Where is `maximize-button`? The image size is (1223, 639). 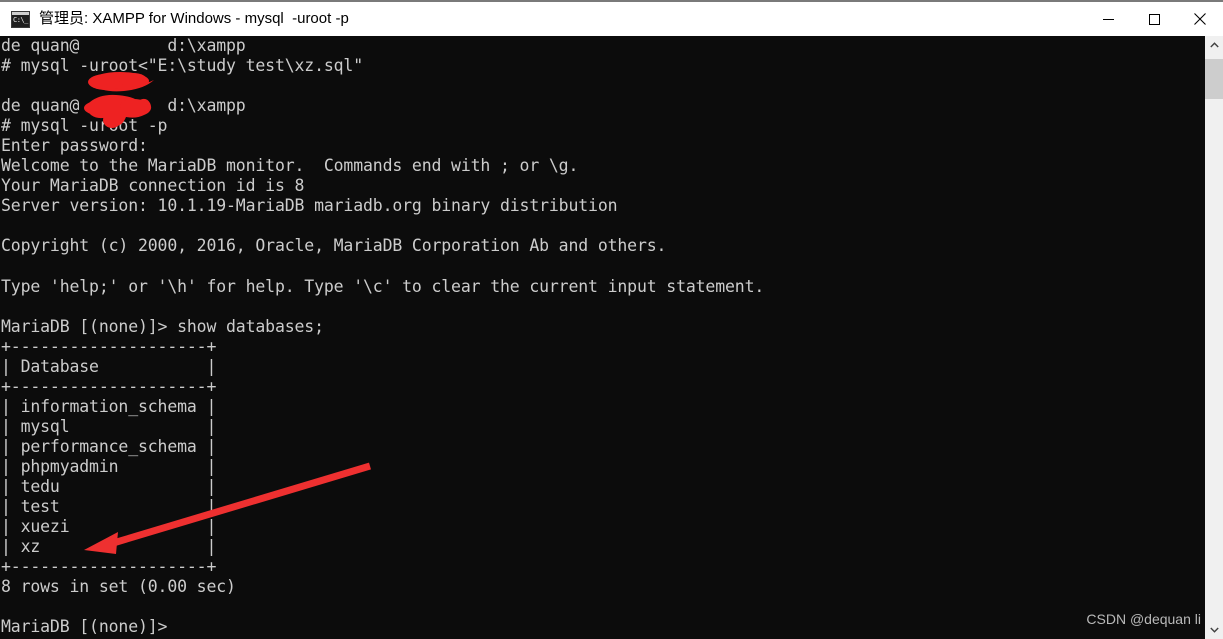 maximize-button is located at coordinates (1154, 19).